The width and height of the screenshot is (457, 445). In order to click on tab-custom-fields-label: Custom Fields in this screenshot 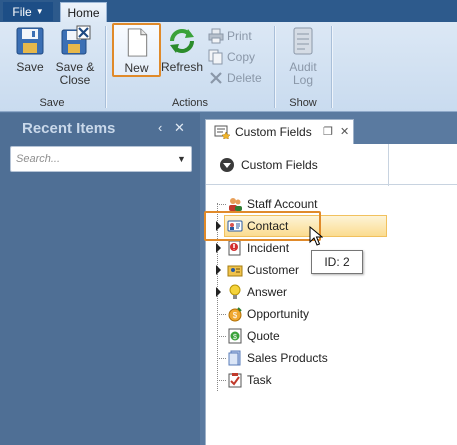, I will do `click(273, 132)`.